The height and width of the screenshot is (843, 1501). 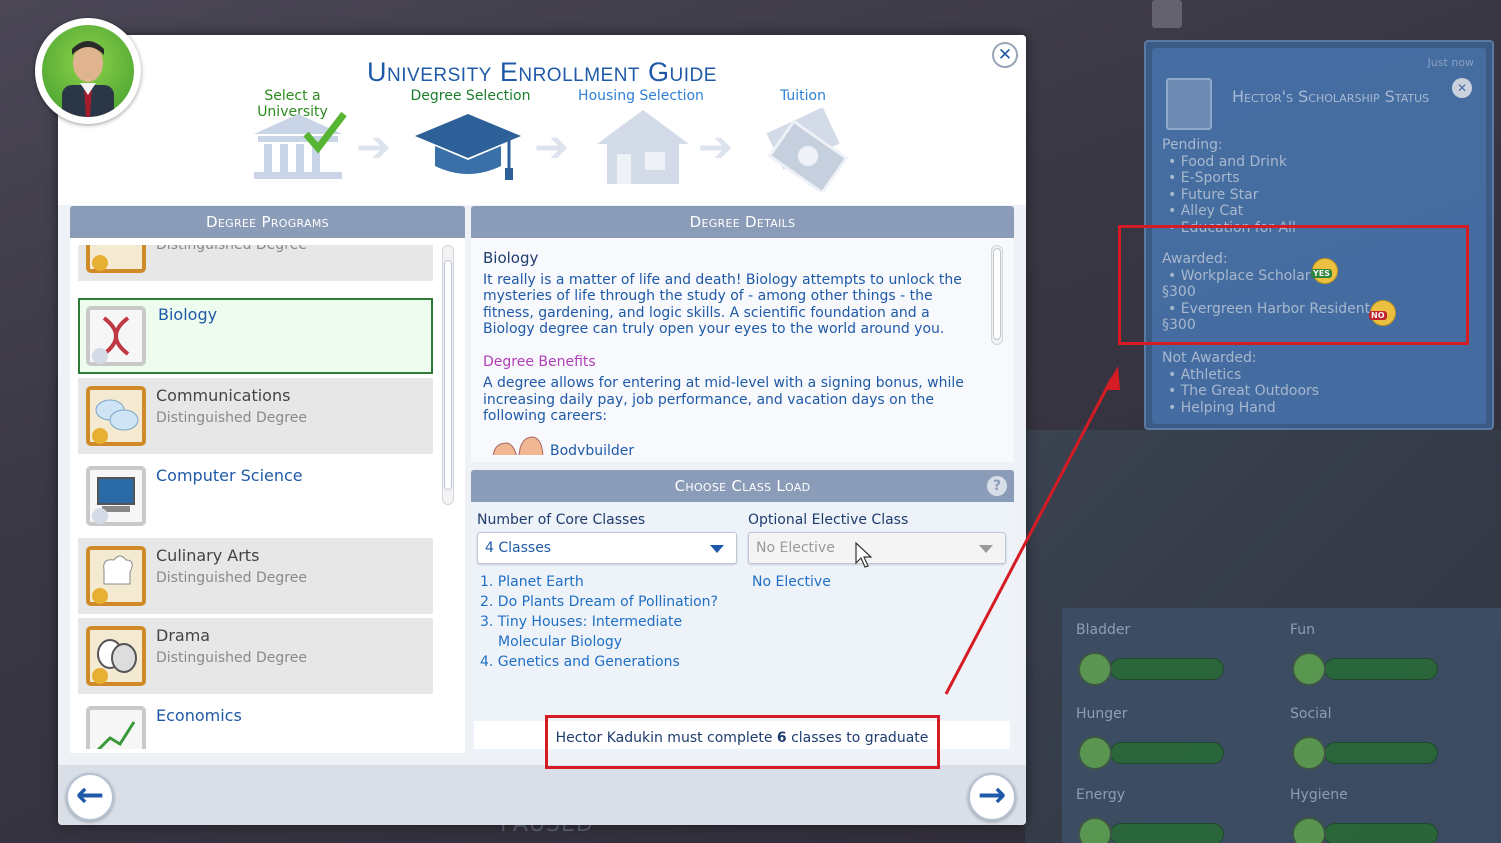 What do you see at coordinates (1303, 630) in the screenshot?
I see `need-label: Fun` at bounding box center [1303, 630].